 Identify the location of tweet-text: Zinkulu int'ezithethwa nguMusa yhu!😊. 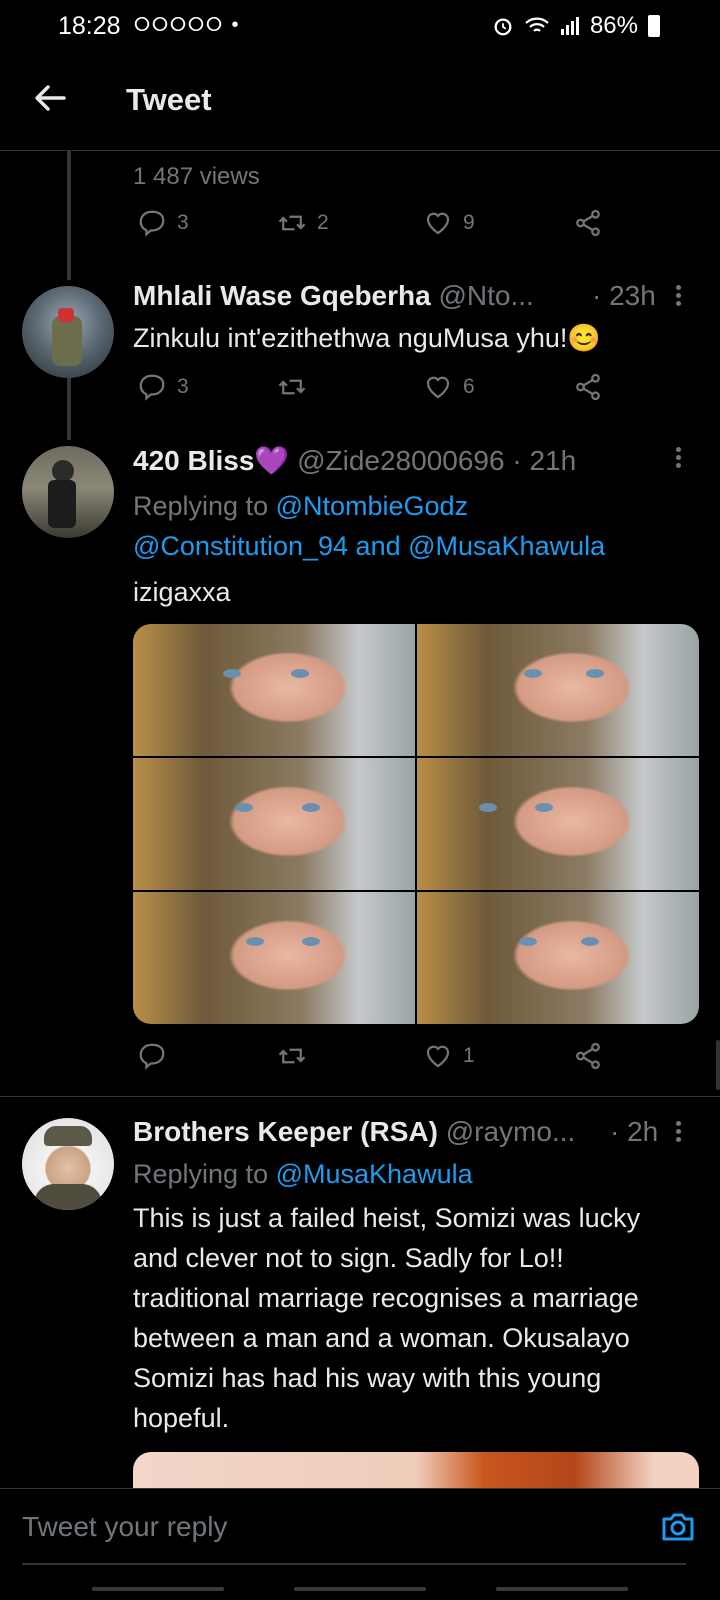
(367, 338).